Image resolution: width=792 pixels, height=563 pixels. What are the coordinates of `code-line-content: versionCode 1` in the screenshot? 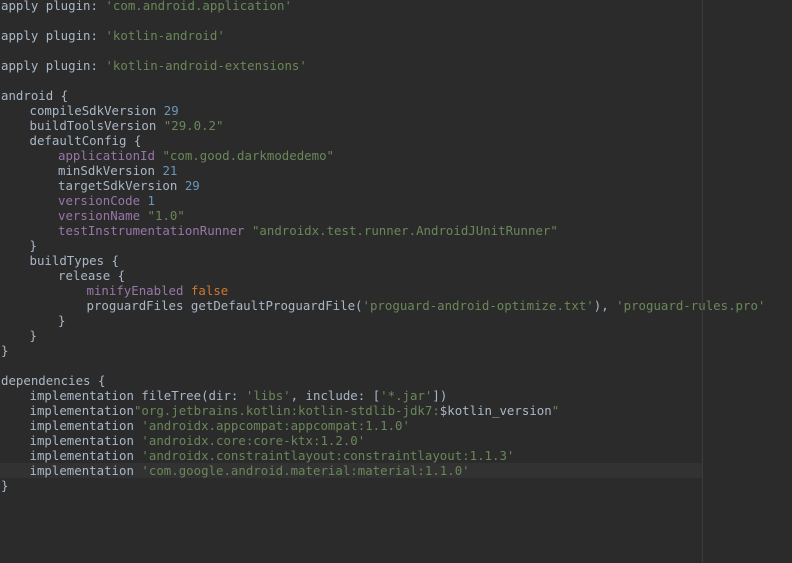 It's located at (77, 200).